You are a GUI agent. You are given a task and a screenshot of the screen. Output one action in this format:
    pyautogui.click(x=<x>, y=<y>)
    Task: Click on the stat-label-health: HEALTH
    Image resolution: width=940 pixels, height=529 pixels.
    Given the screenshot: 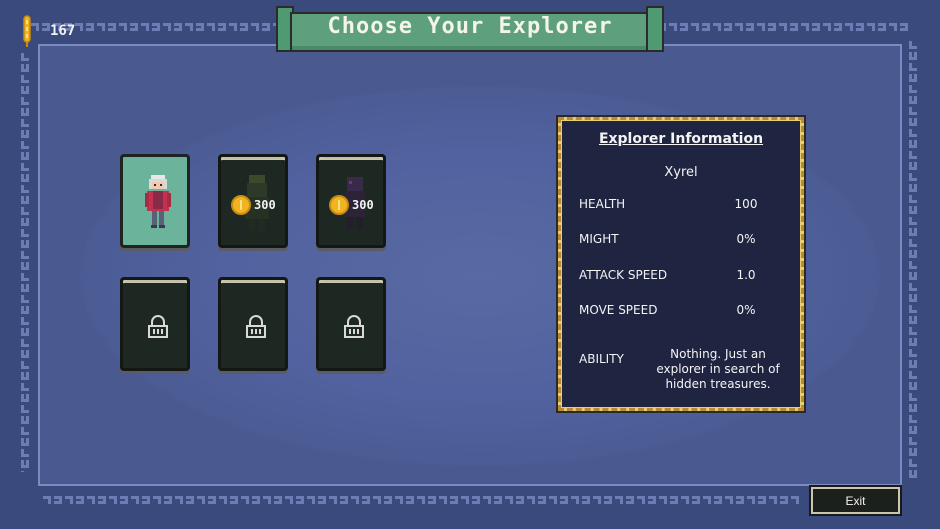 What is the action you would take?
    pyautogui.click(x=602, y=204)
    